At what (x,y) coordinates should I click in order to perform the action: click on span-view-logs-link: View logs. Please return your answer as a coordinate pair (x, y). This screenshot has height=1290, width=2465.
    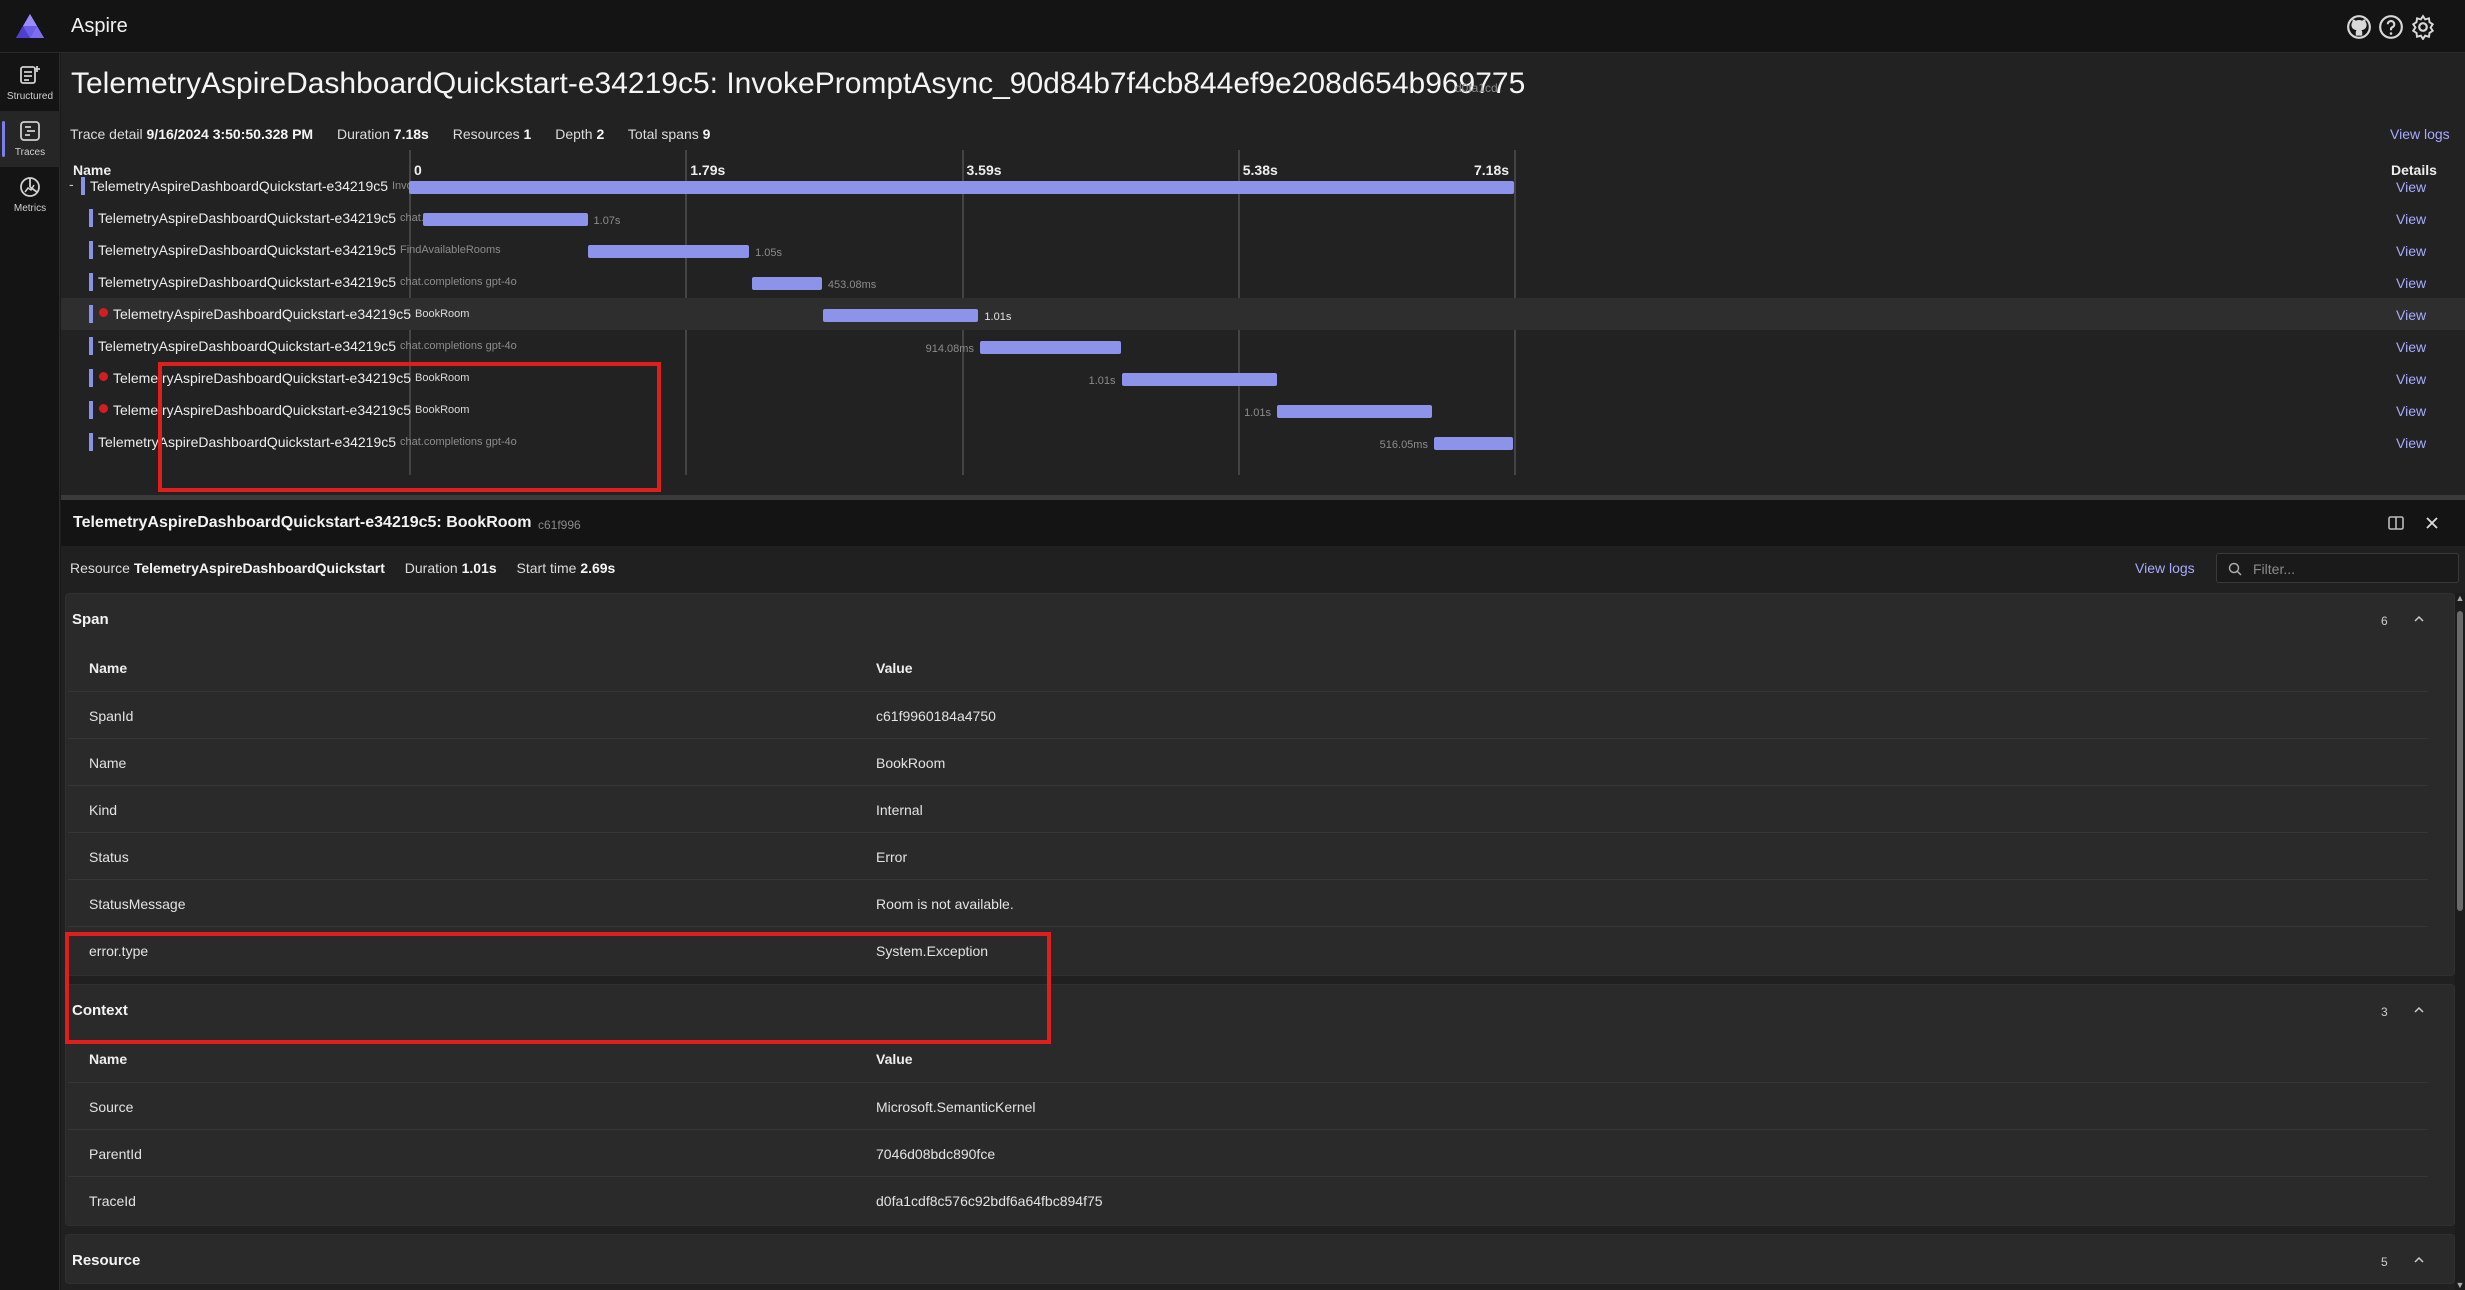
    Looking at the image, I should click on (2165, 568).